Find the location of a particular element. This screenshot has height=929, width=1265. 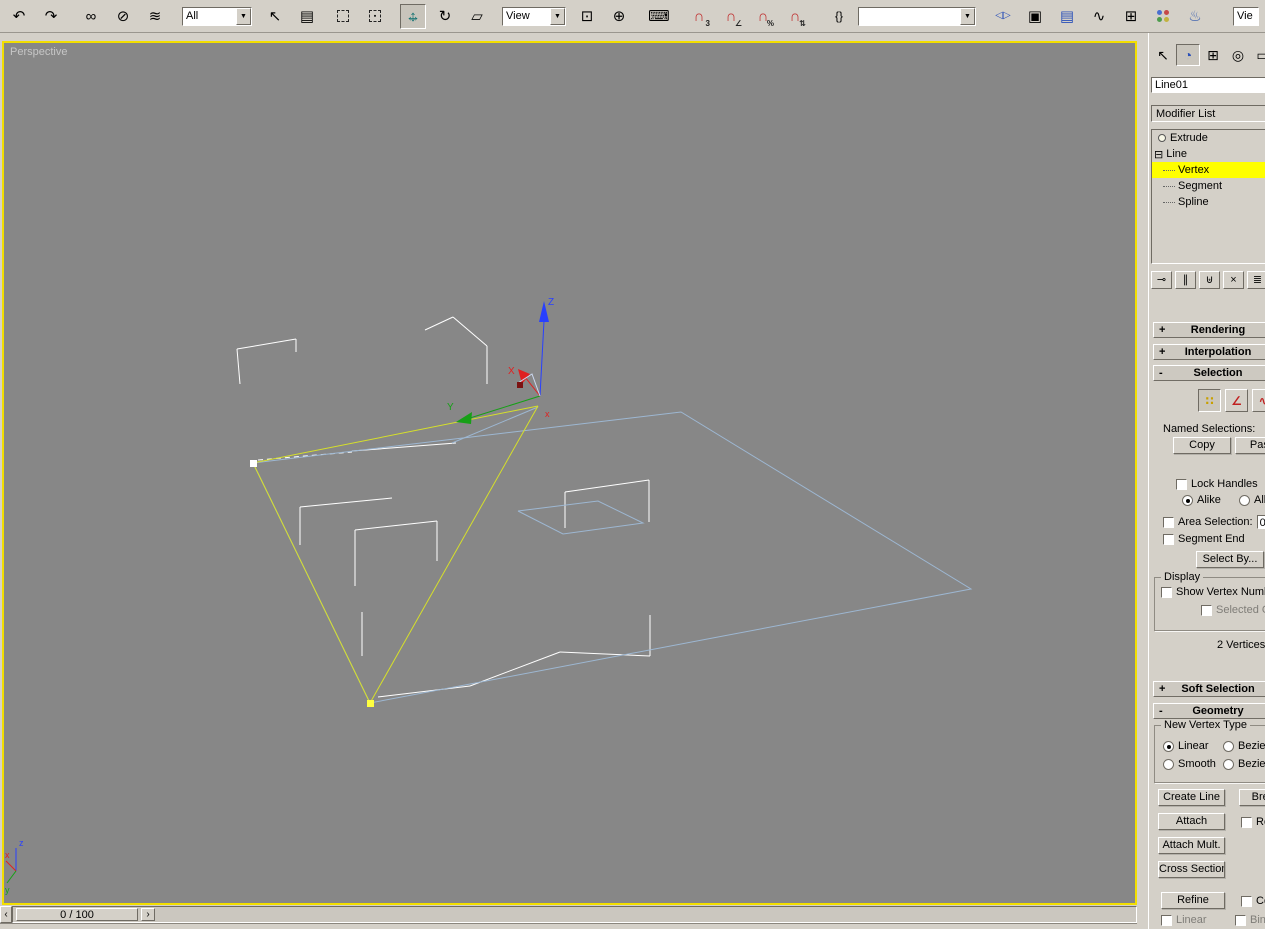

cross-section-button: Cross Section is located at coordinates (1191, 869).